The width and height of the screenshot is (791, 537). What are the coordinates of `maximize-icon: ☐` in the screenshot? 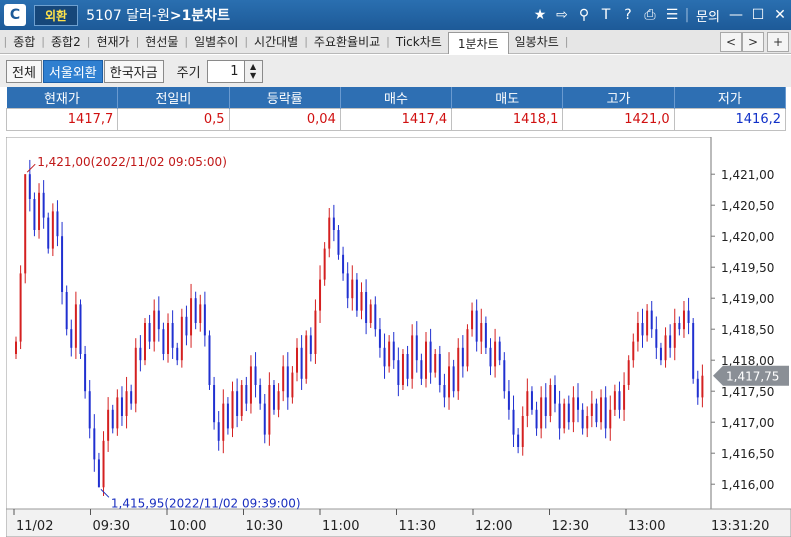 It's located at (758, 15).